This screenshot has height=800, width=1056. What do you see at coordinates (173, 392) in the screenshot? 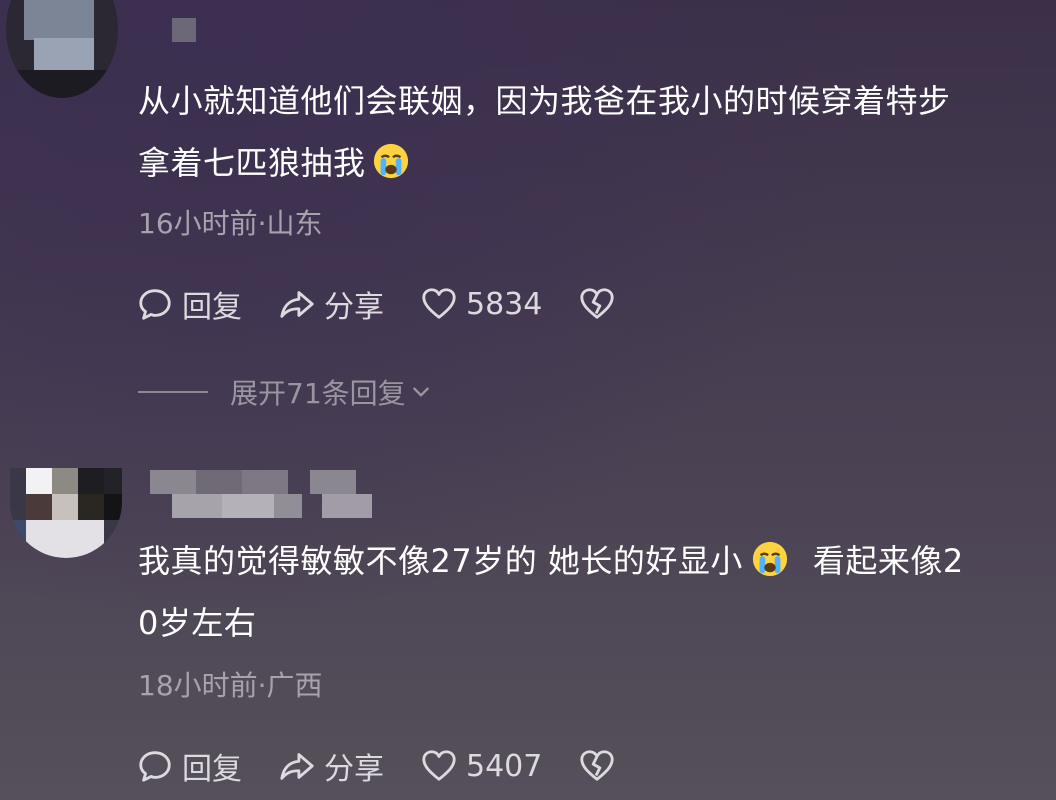
I see `expand-divider` at bounding box center [173, 392].